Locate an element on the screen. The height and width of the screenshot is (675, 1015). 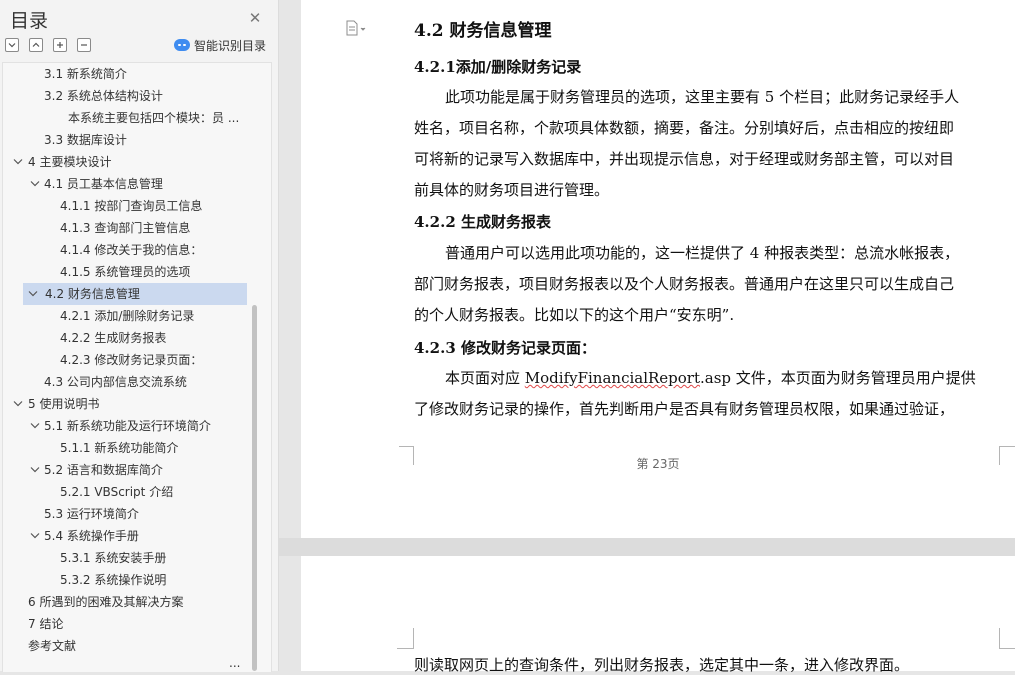
text-span: 本页面对应 is located at coordinates (485, 378).